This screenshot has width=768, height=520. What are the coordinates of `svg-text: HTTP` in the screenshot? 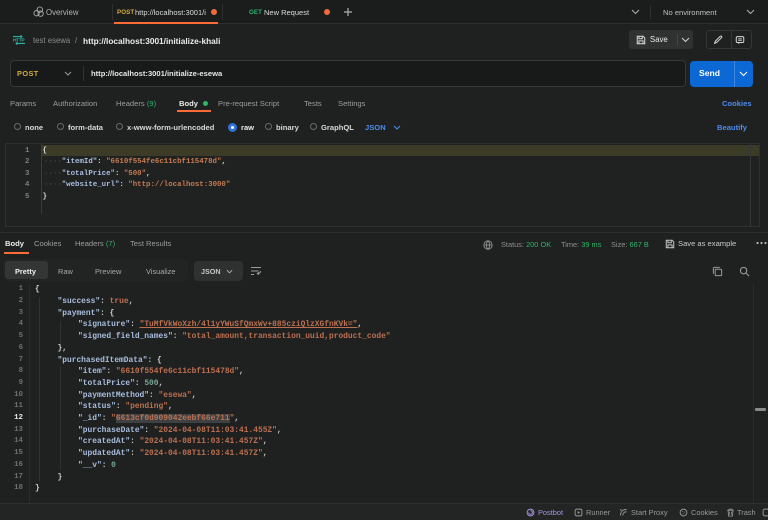 It's located at (19, 41).